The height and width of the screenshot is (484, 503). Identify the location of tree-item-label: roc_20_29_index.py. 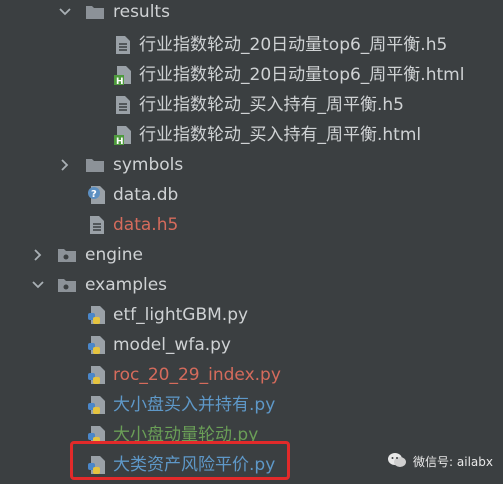
(197, 375).